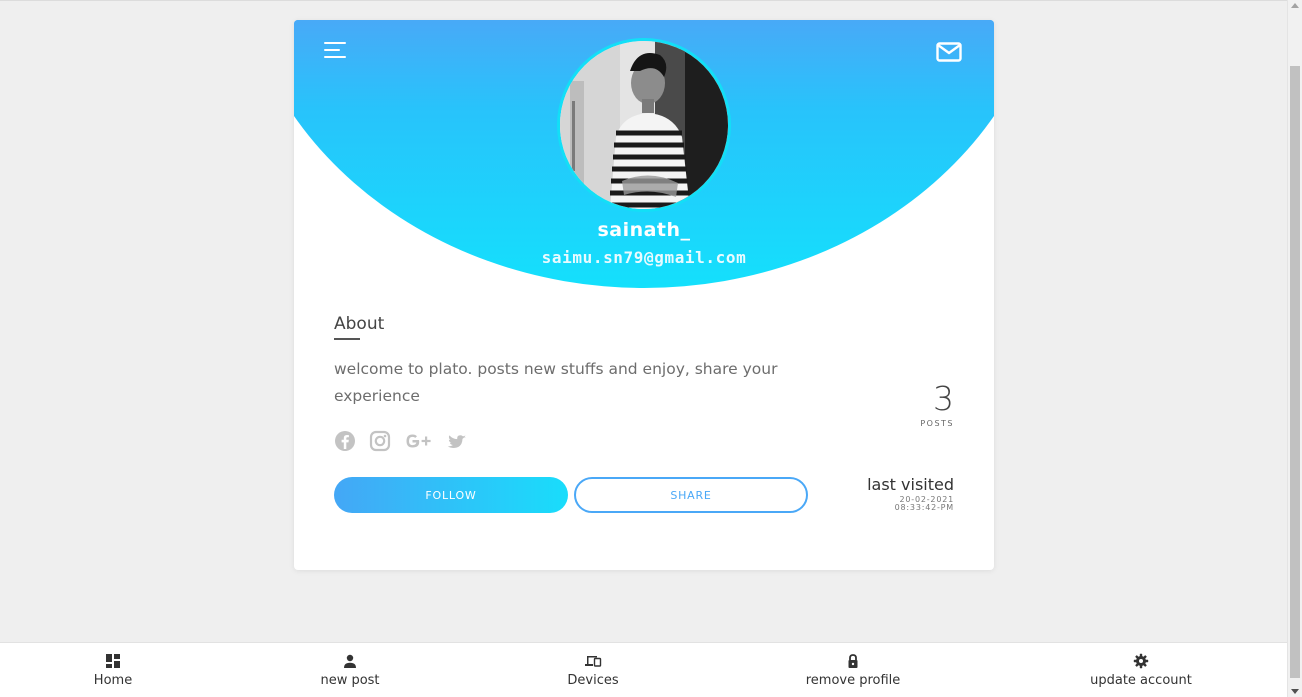 This screenshot has width=1302, height=697. Describe the element at coordinates (359, 324) in the screenshot. I see `about-heading: About` at that location.